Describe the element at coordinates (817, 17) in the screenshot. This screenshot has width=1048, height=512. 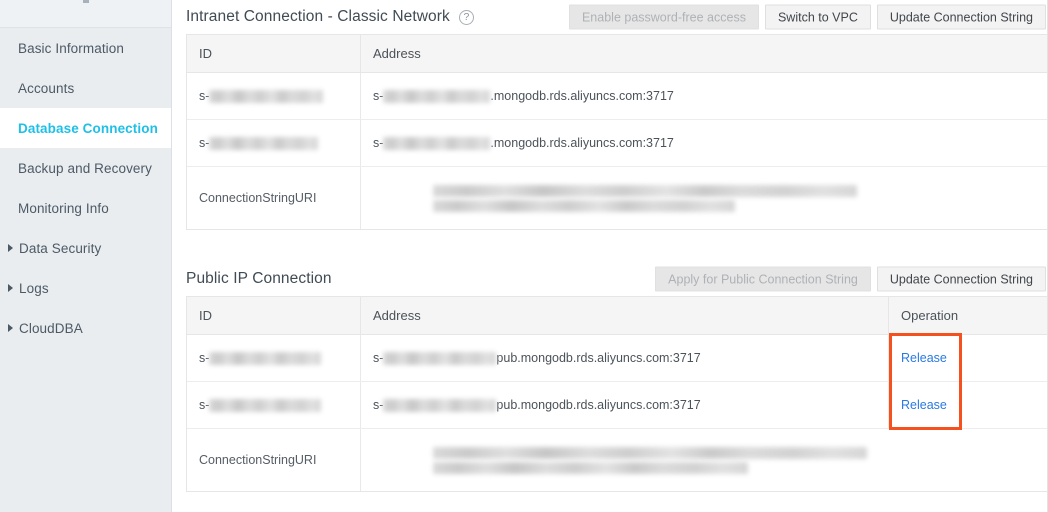
I see `button-switch-to-vpc: Switch to VPC` at that location.